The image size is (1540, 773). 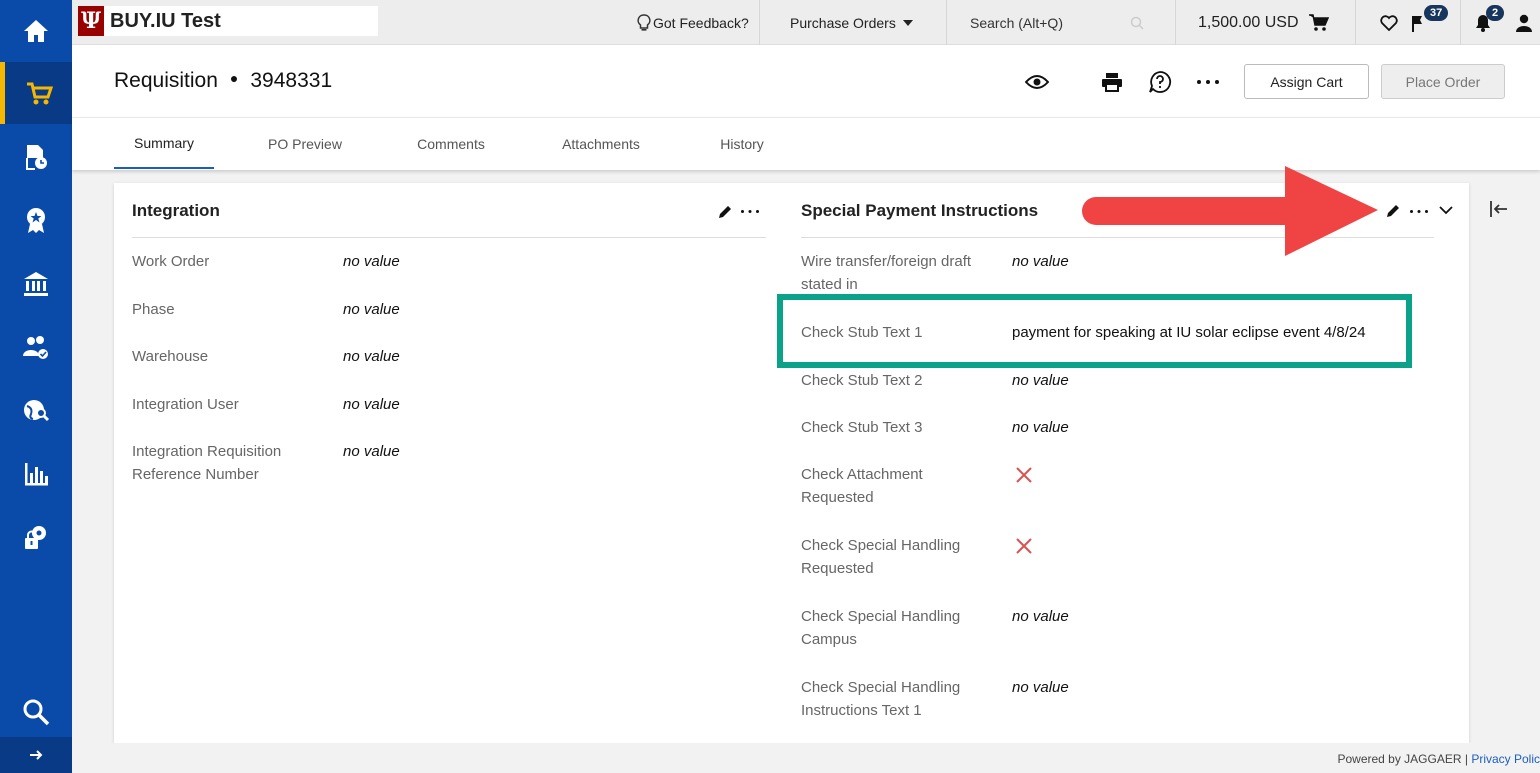 What do you see at coordinates (36, 93) in the screenshot?
I see `shop-nav` at bounding box center [36, 93].